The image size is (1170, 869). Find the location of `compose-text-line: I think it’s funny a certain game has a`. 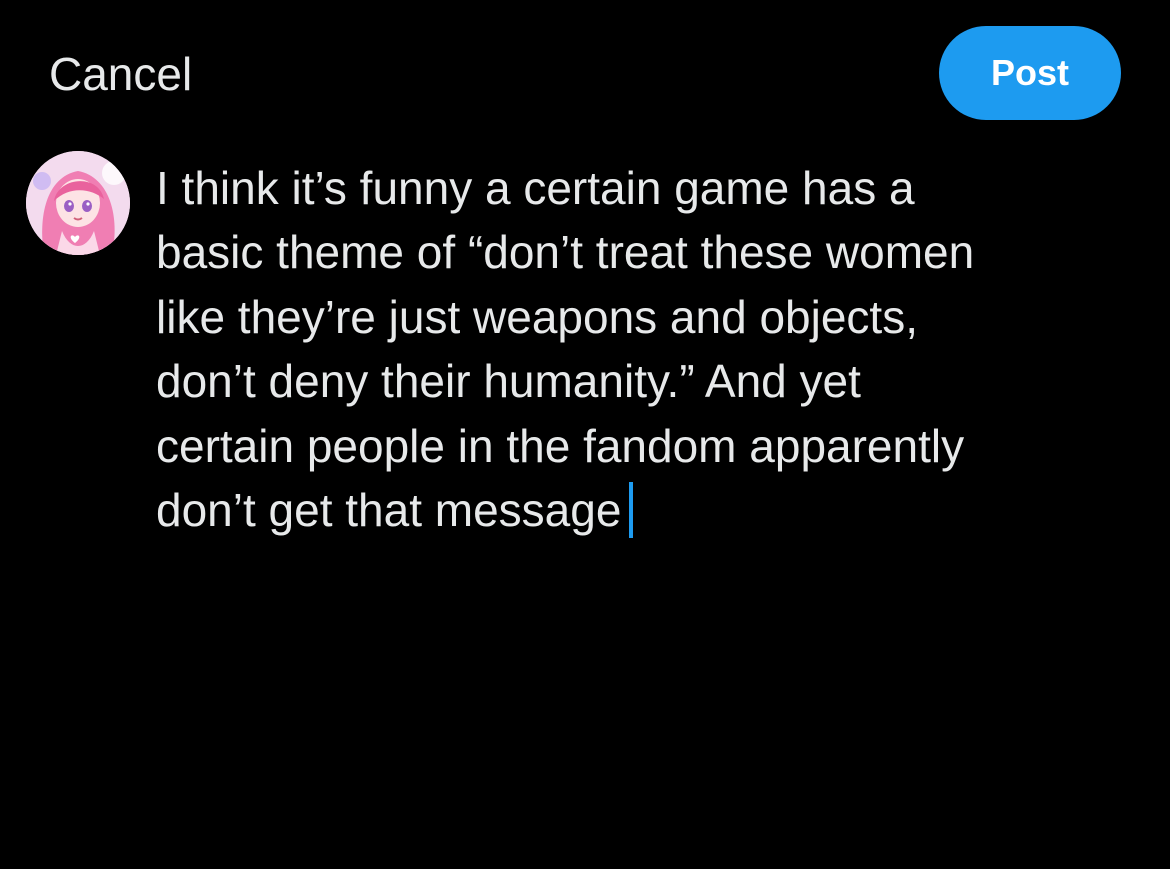

compose-text-line: I think it’s funny a certain game has a is located at coordinates (535, 188).